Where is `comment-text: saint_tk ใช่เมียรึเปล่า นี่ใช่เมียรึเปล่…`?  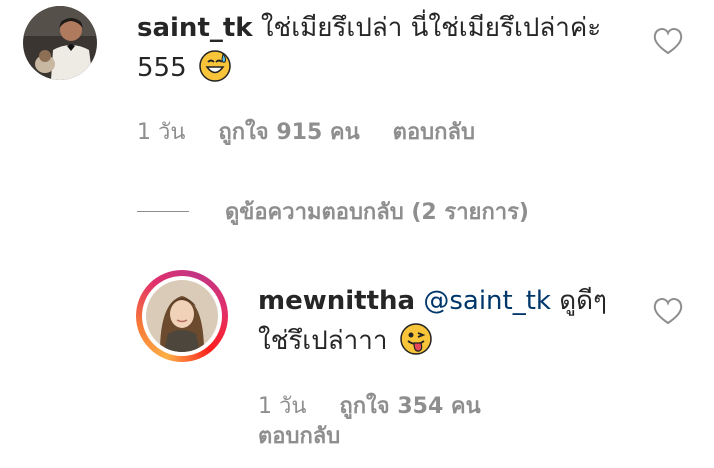 comment-text: saint_tk ใช่เมียรึเปล่า นี่ใช่เมียรึเปล่… is located at coordinates (377, 51).